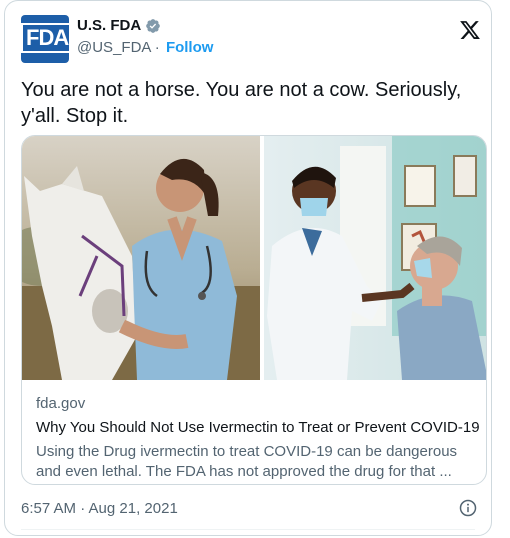  What do you see at coordinates (470, 30) in the screenshot?
I see `x-logo-icon` at bounding box center [470, 30].